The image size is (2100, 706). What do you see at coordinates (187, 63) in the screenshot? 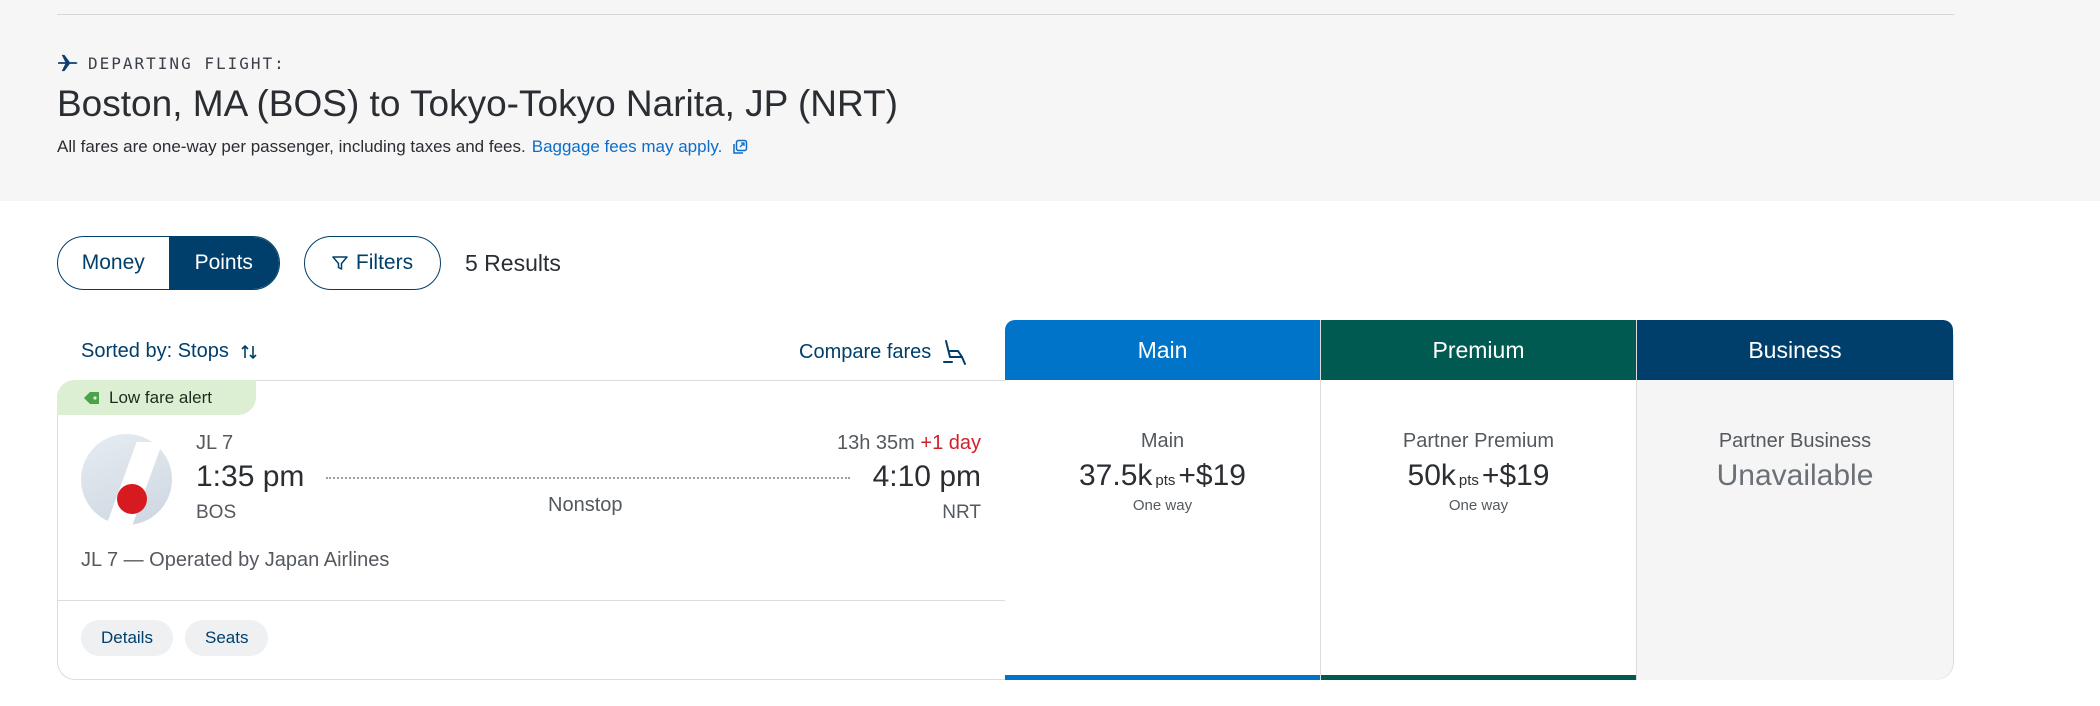
I see `departing-label: DEPARTING FLIGHT:` at bounding box center [187, 63].